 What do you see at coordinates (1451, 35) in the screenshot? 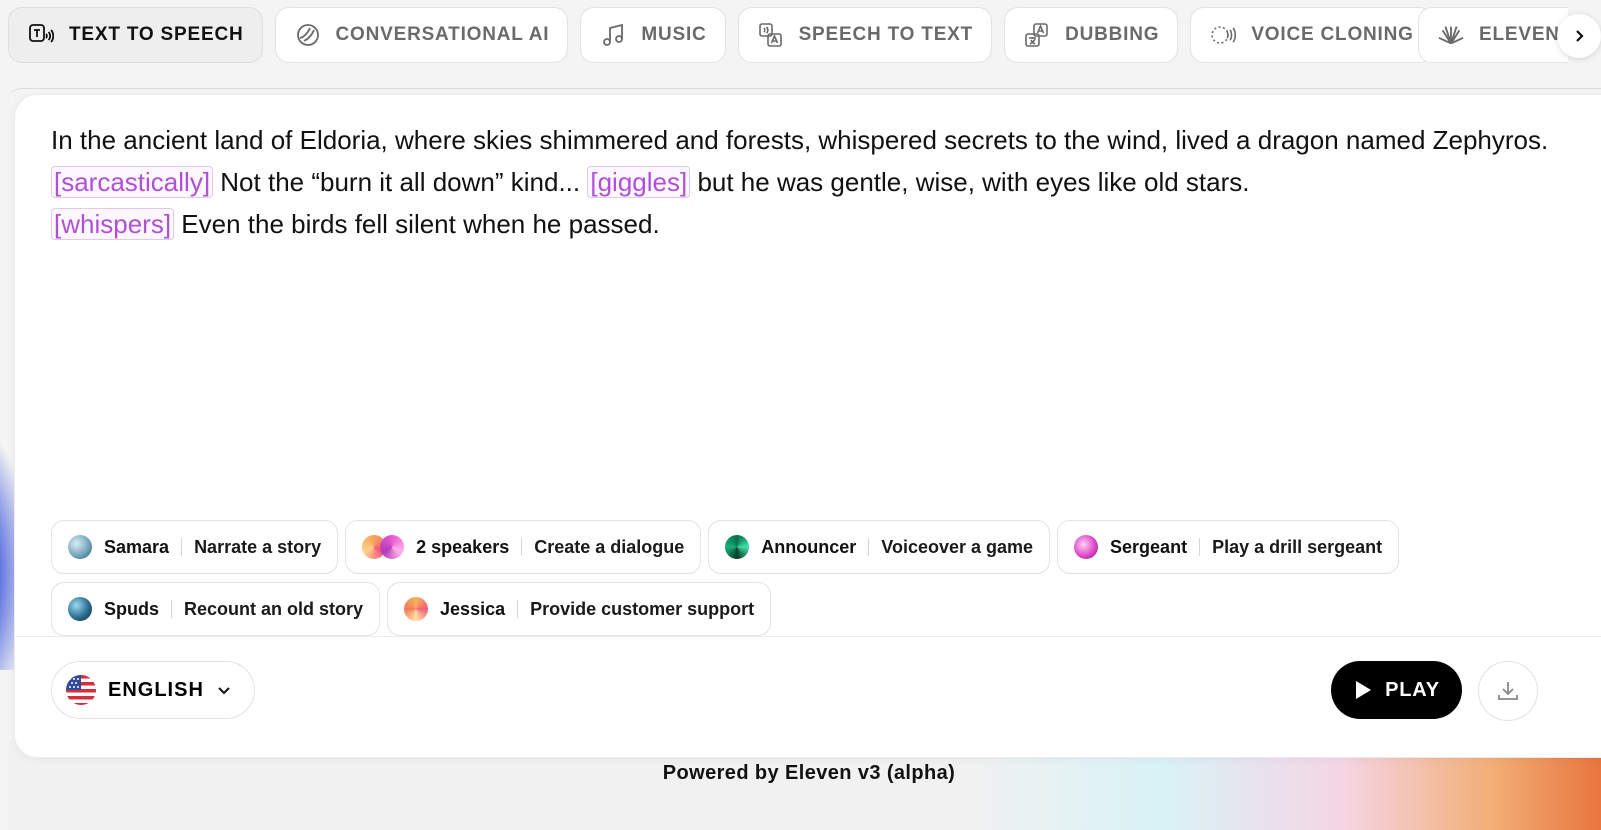
I see `eleven-icon` at bounding box center [1451, 35].